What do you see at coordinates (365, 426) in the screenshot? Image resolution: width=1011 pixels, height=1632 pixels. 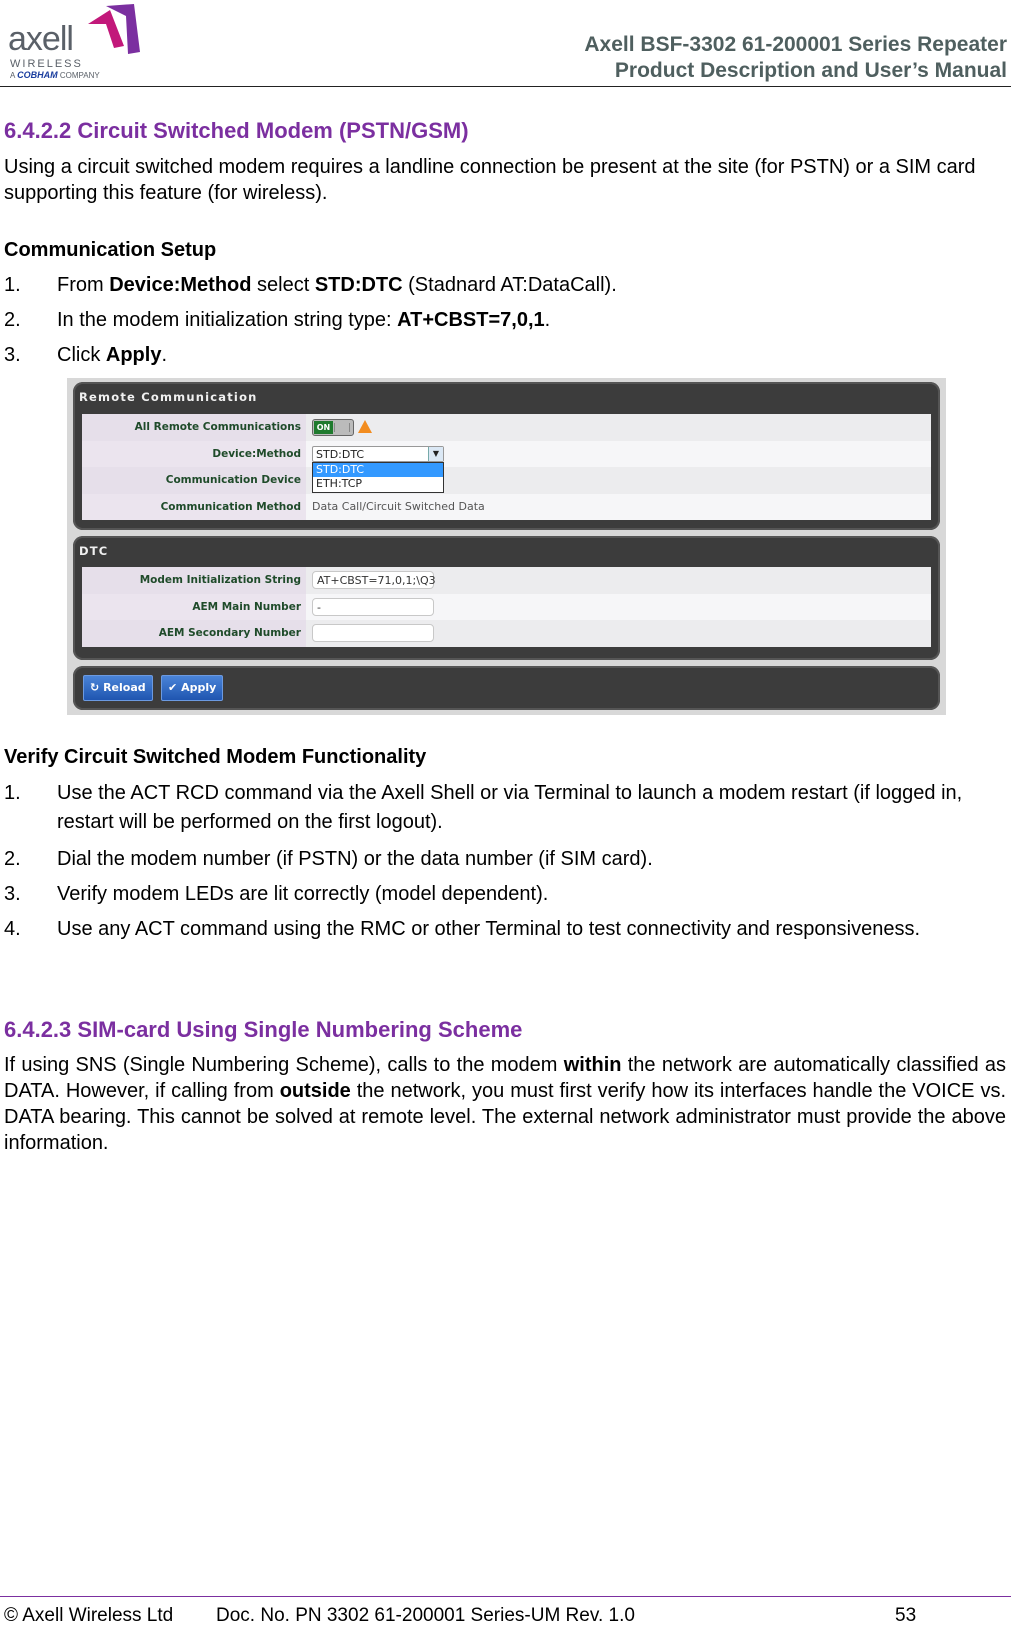 I see `warning-icon` at bounding box center [365, 426].